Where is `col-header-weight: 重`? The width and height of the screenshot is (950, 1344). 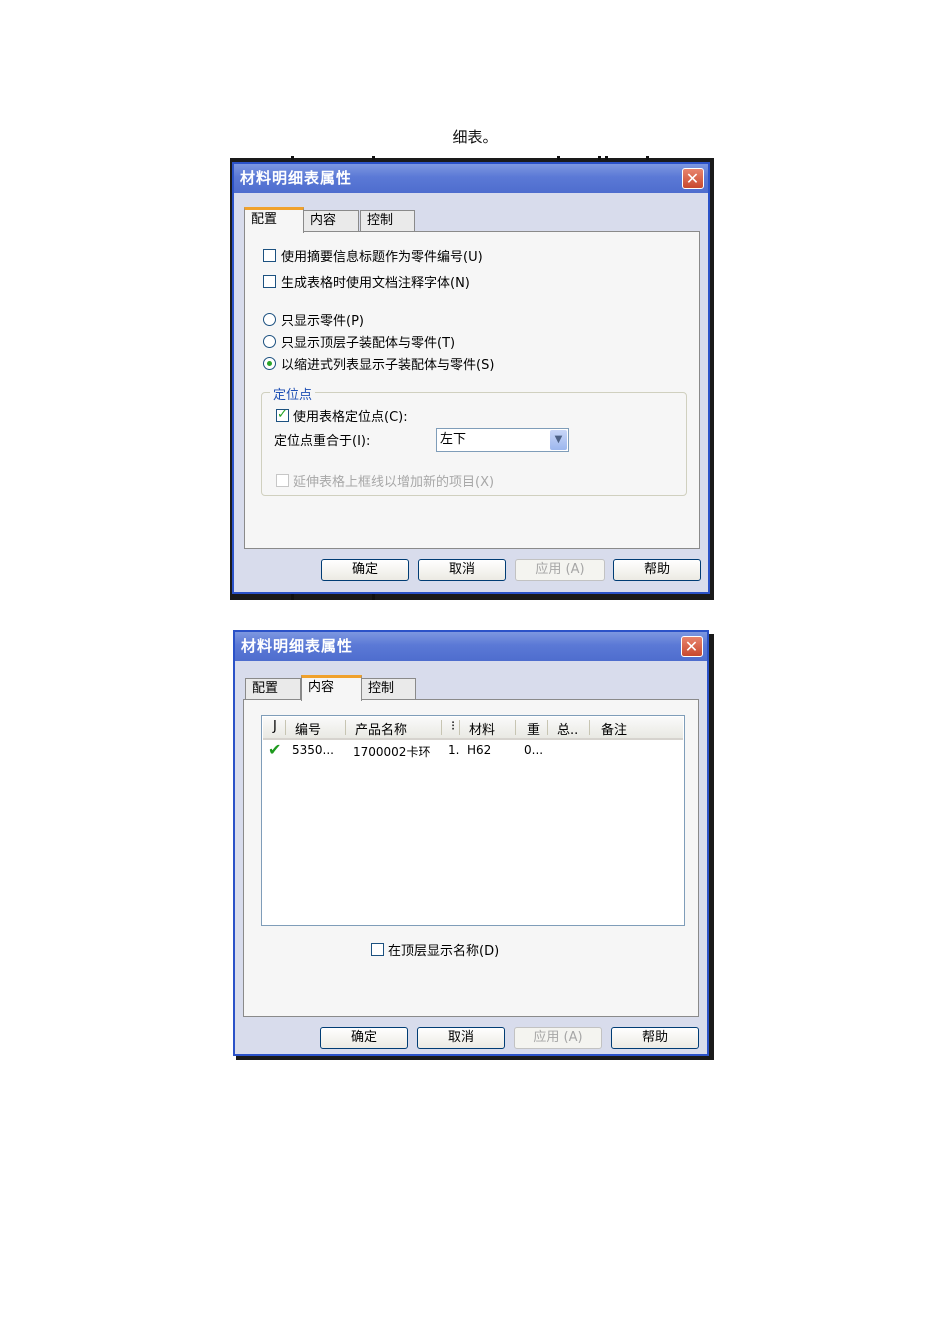 col-header-weight: 重 is located at coordinates (533, 728).